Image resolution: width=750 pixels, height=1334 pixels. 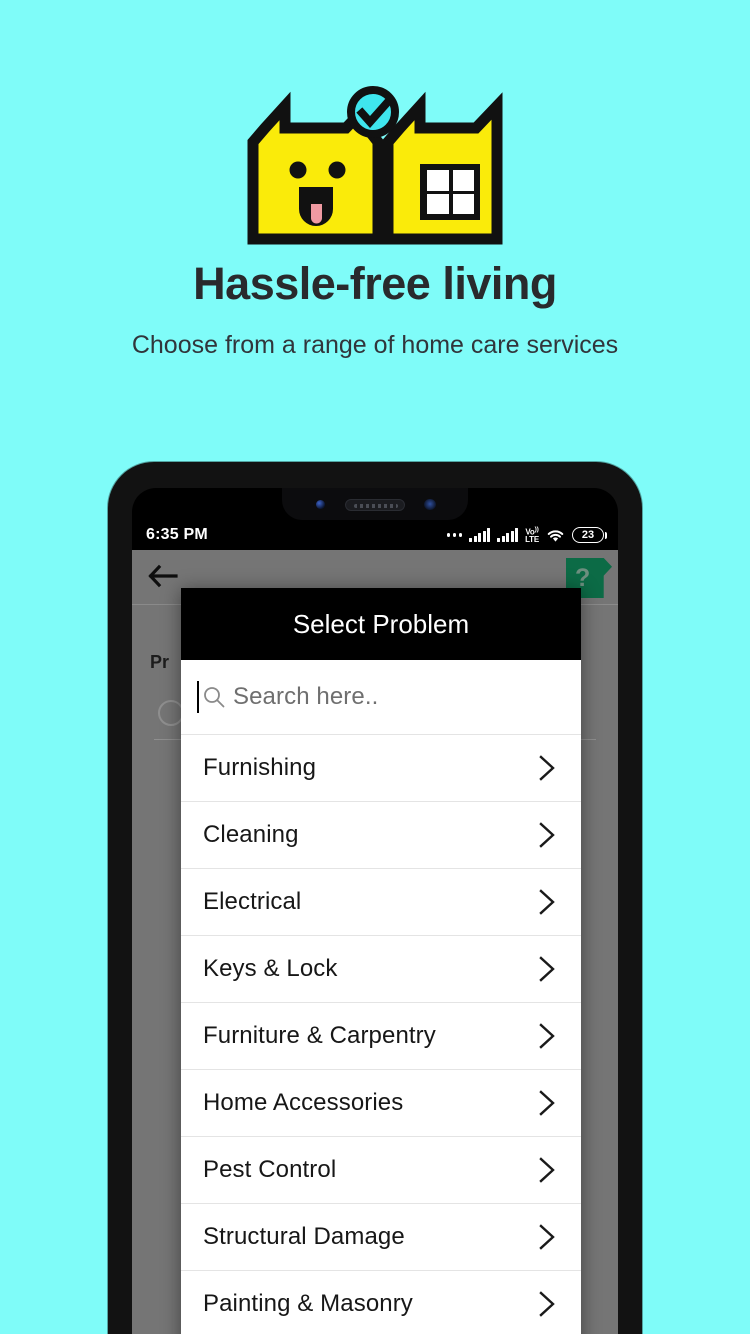 I want to click on earpiece-speaker-icon, so click(x=375, y=505).